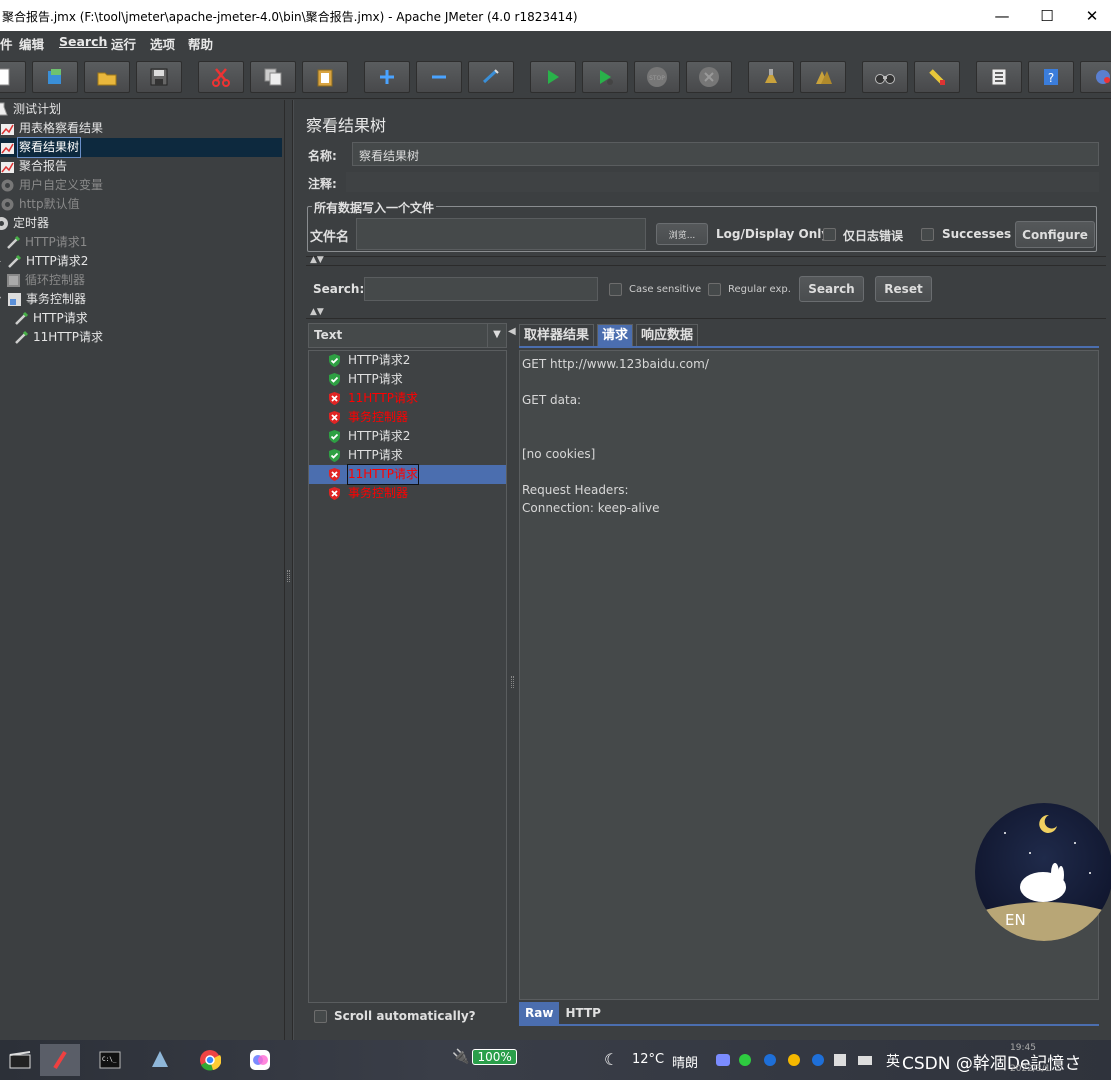  I want to click on search-button, so click(885, 77).